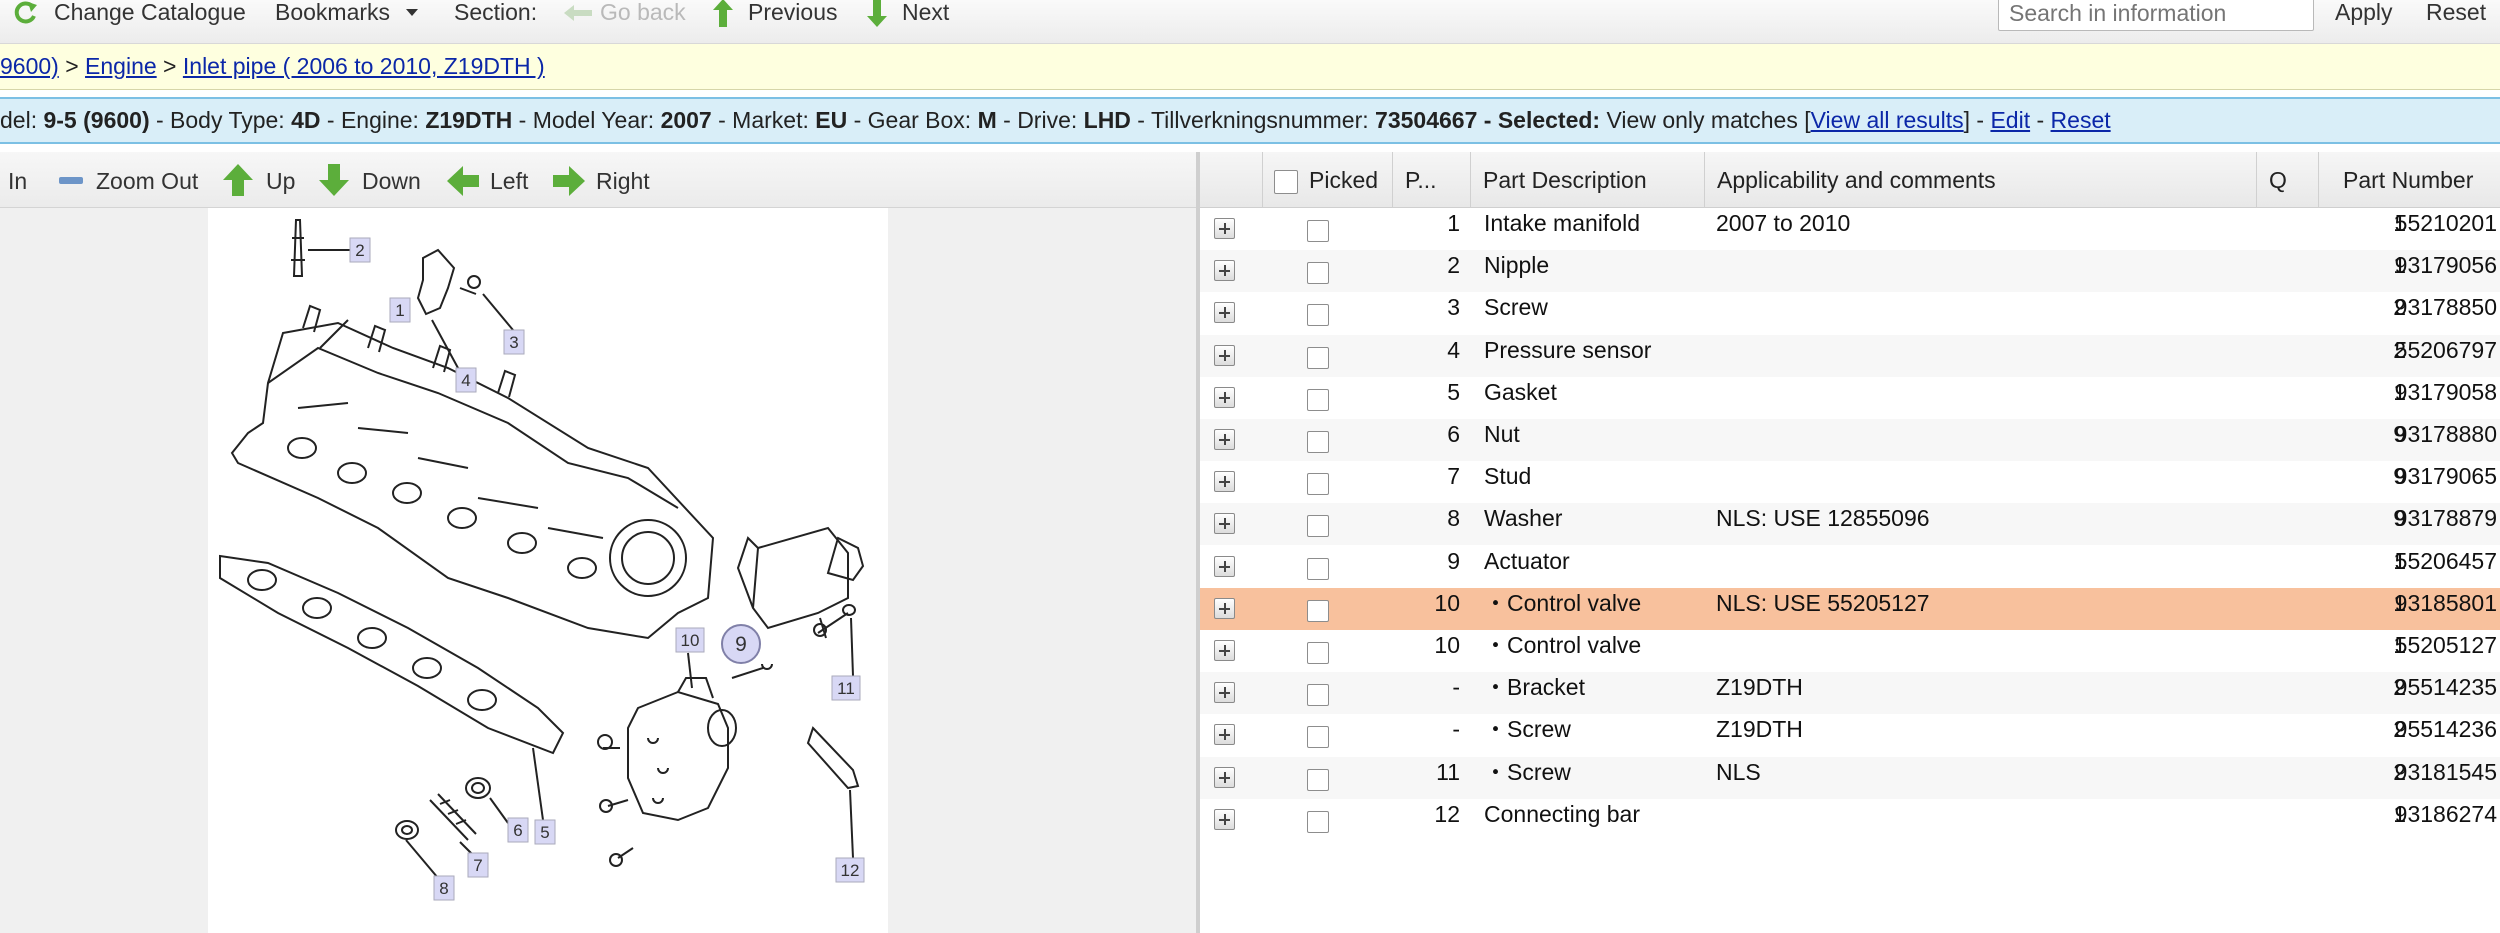 This screenshot has width=2500, height=933. I want to click on go-back-label: Go back, so click(643, 12).